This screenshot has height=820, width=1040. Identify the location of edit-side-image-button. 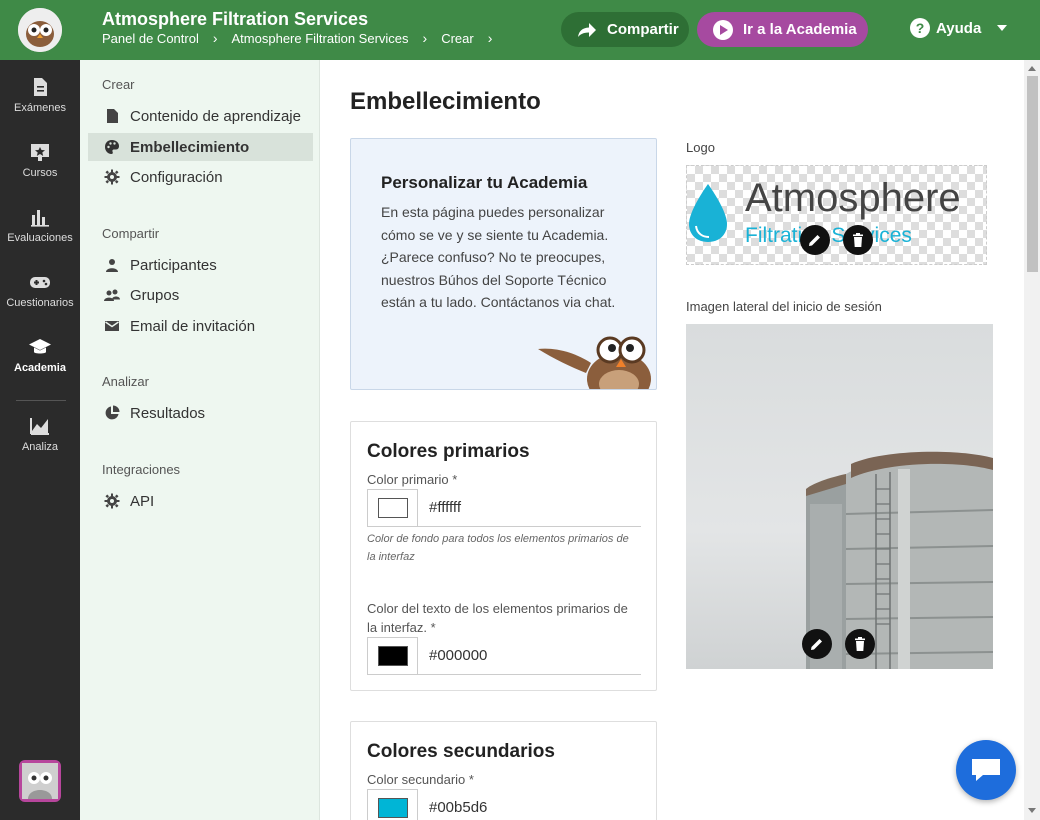
(817, 644).